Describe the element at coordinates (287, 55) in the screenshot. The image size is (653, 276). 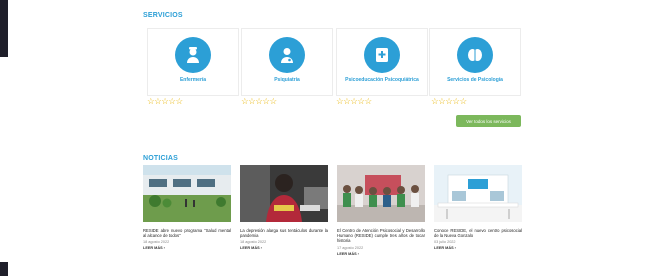
I see `doctor-icon` at that location.